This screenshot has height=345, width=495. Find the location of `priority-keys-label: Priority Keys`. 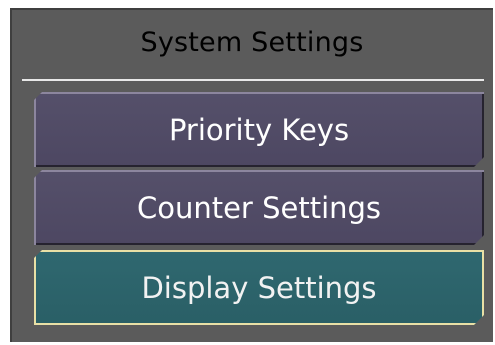

priority-keys-label: Priority Keys is located at coordinates (259, 129).